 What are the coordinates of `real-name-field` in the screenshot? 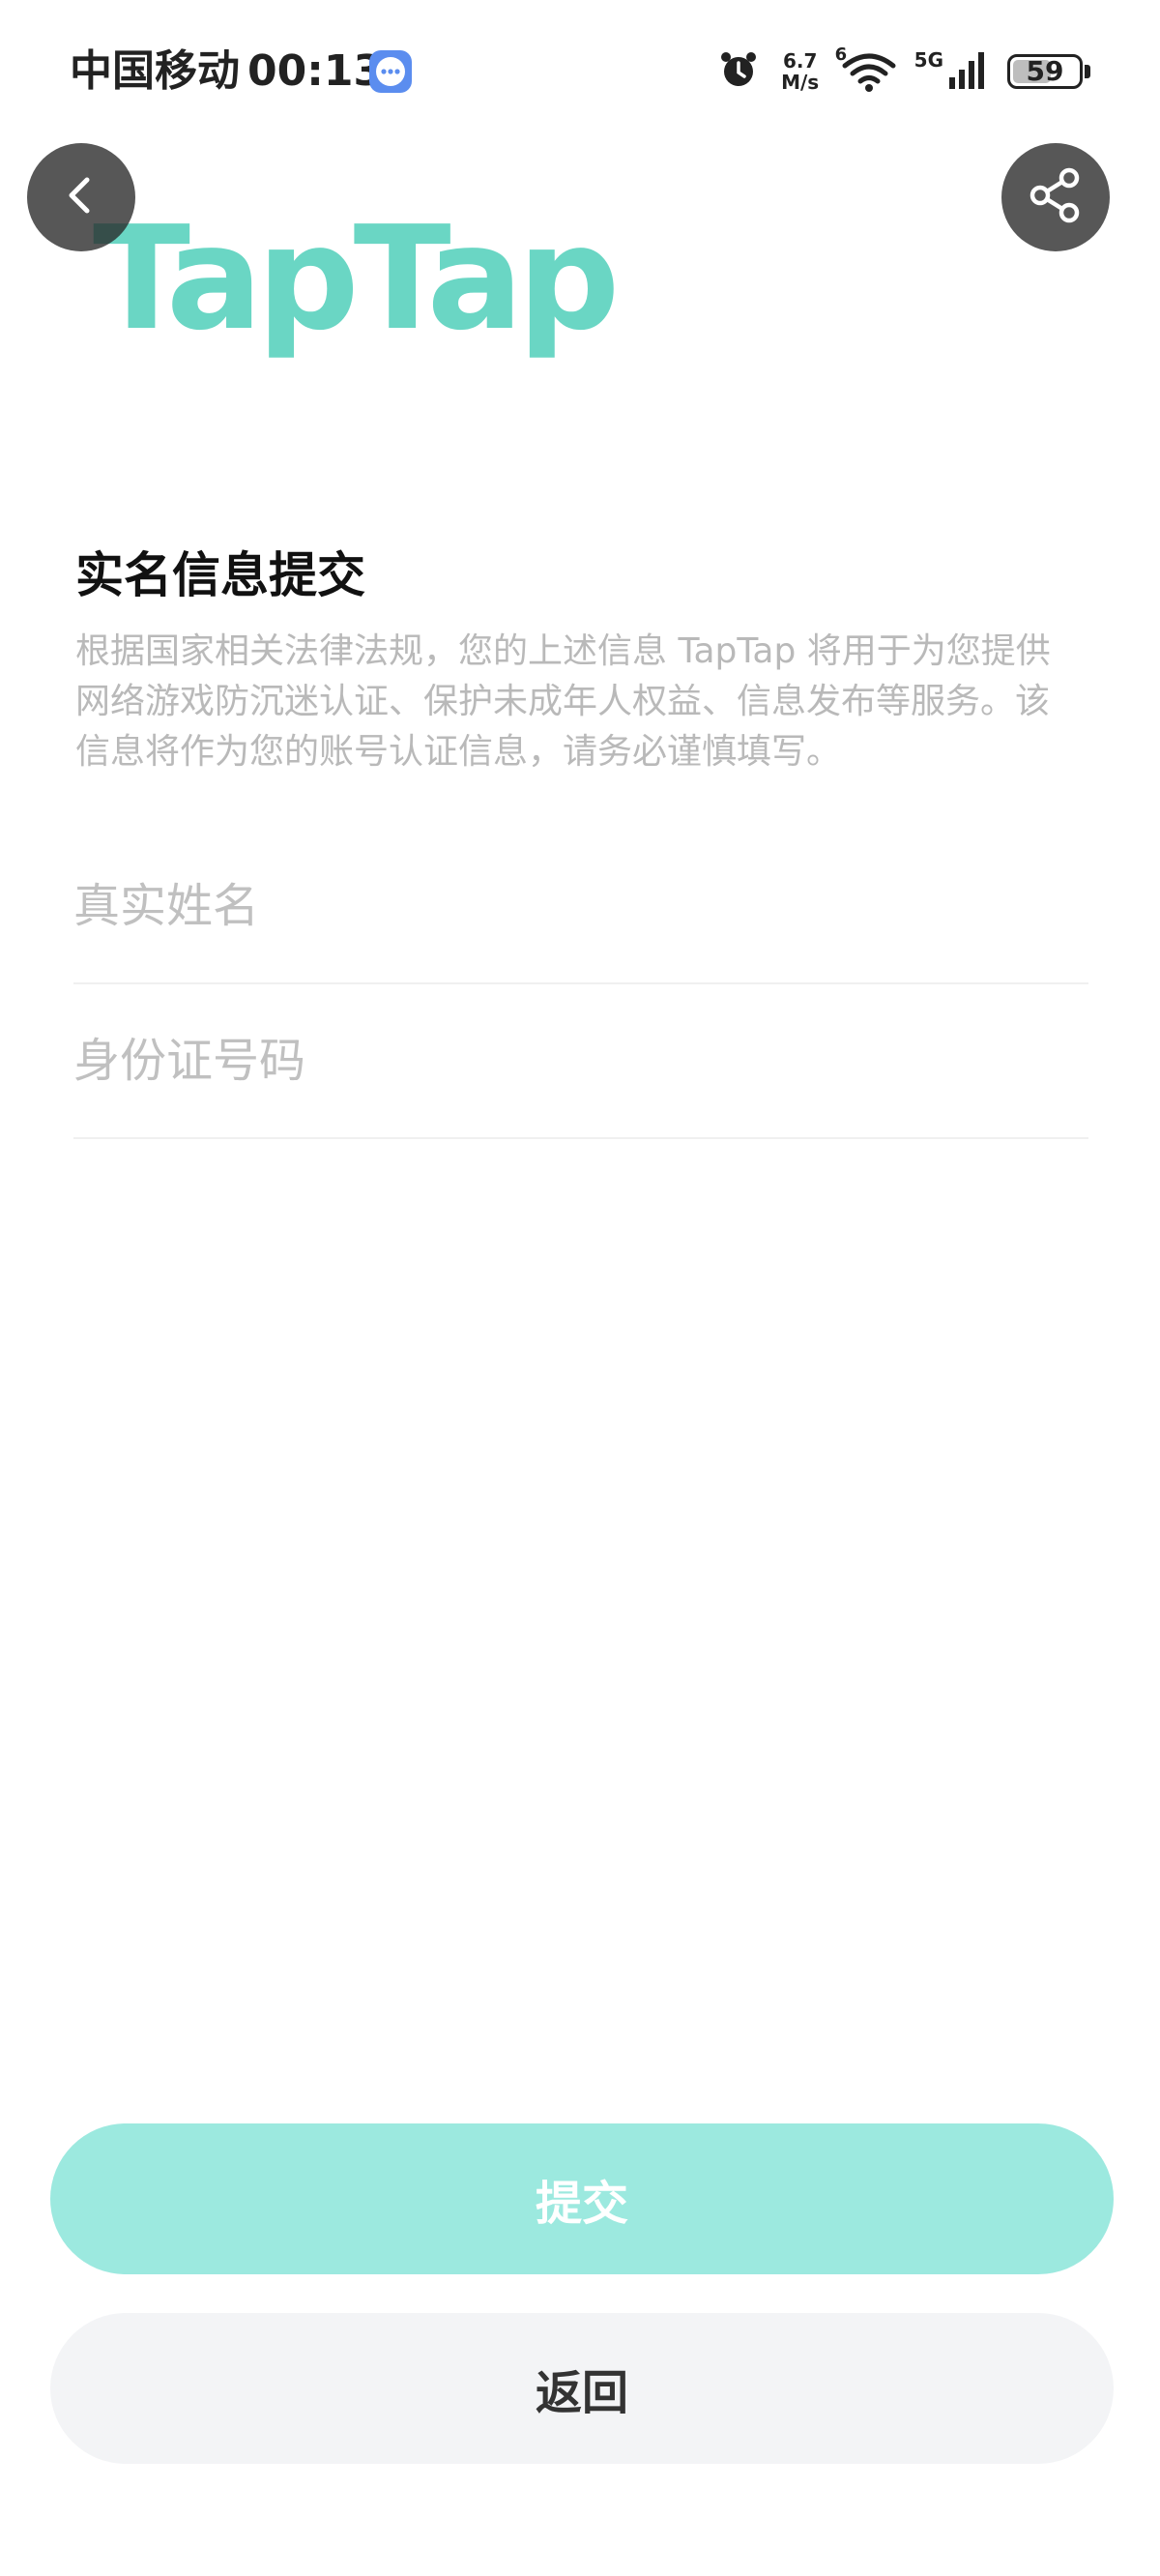 It's located at (580, 907).